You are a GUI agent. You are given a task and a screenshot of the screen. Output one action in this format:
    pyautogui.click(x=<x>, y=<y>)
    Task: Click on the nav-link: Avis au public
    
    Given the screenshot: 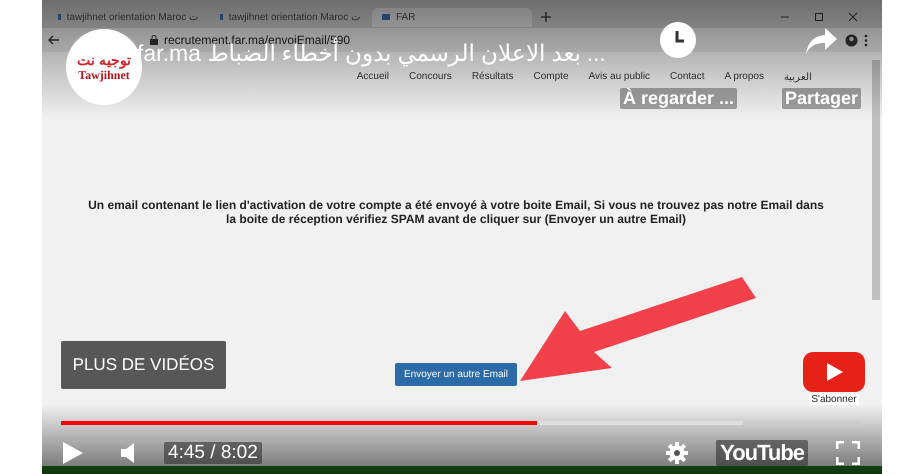 What is the action you would take?
    pyautogui.click(x=619, y=77)
    